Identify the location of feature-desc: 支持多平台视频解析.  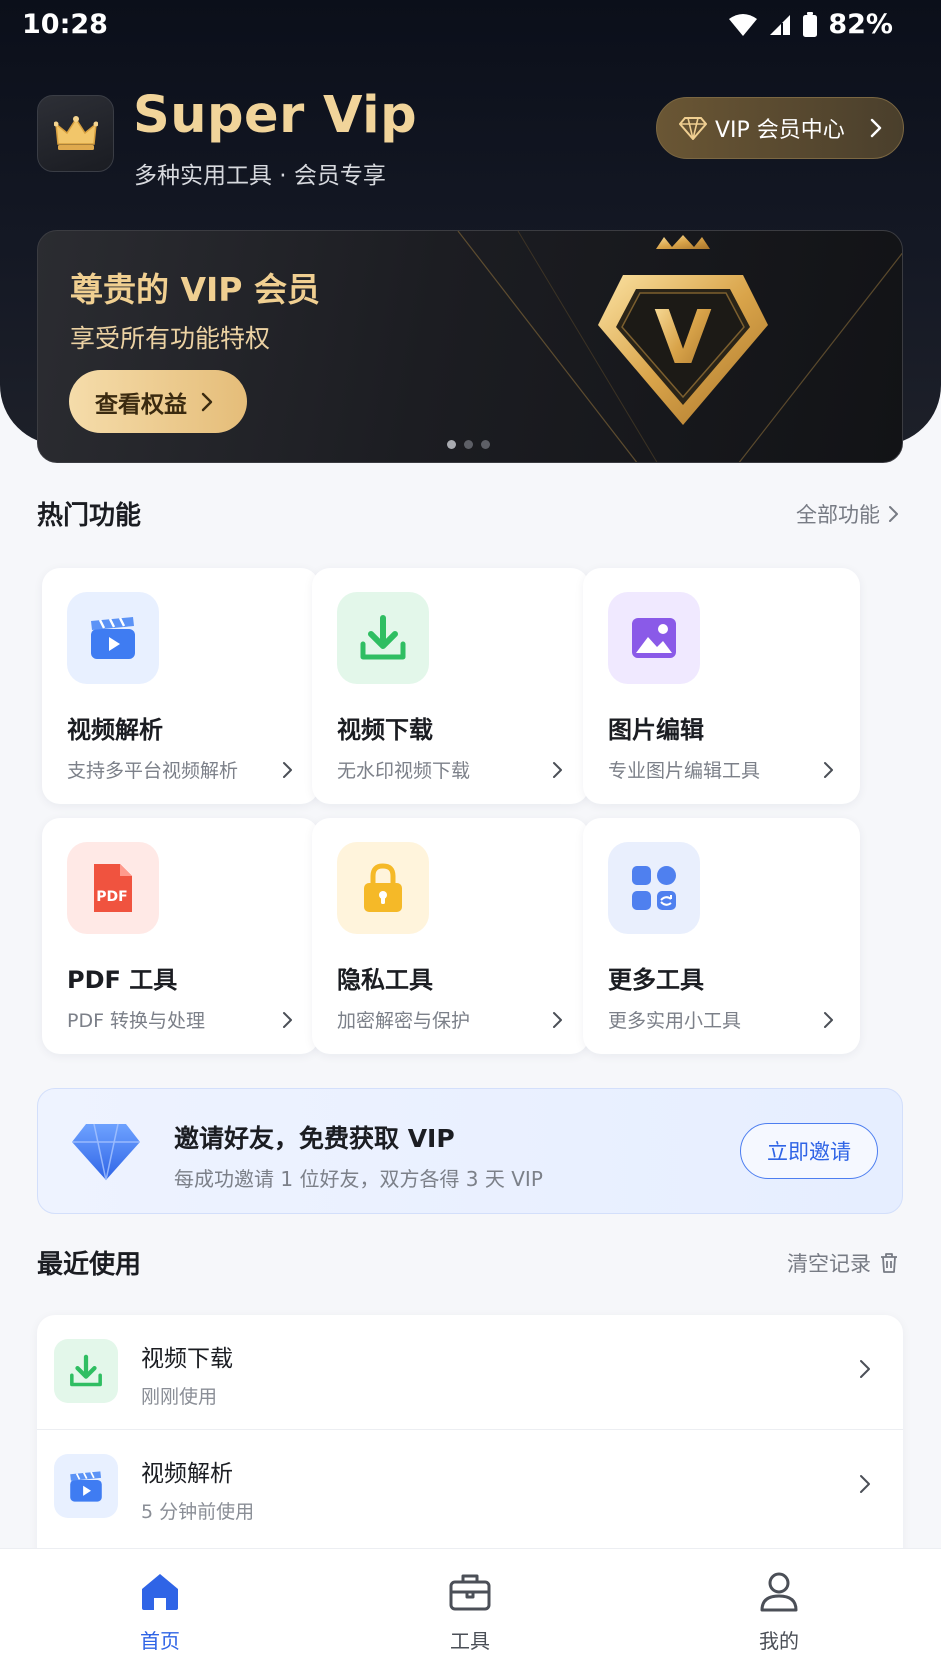
(153, 771).